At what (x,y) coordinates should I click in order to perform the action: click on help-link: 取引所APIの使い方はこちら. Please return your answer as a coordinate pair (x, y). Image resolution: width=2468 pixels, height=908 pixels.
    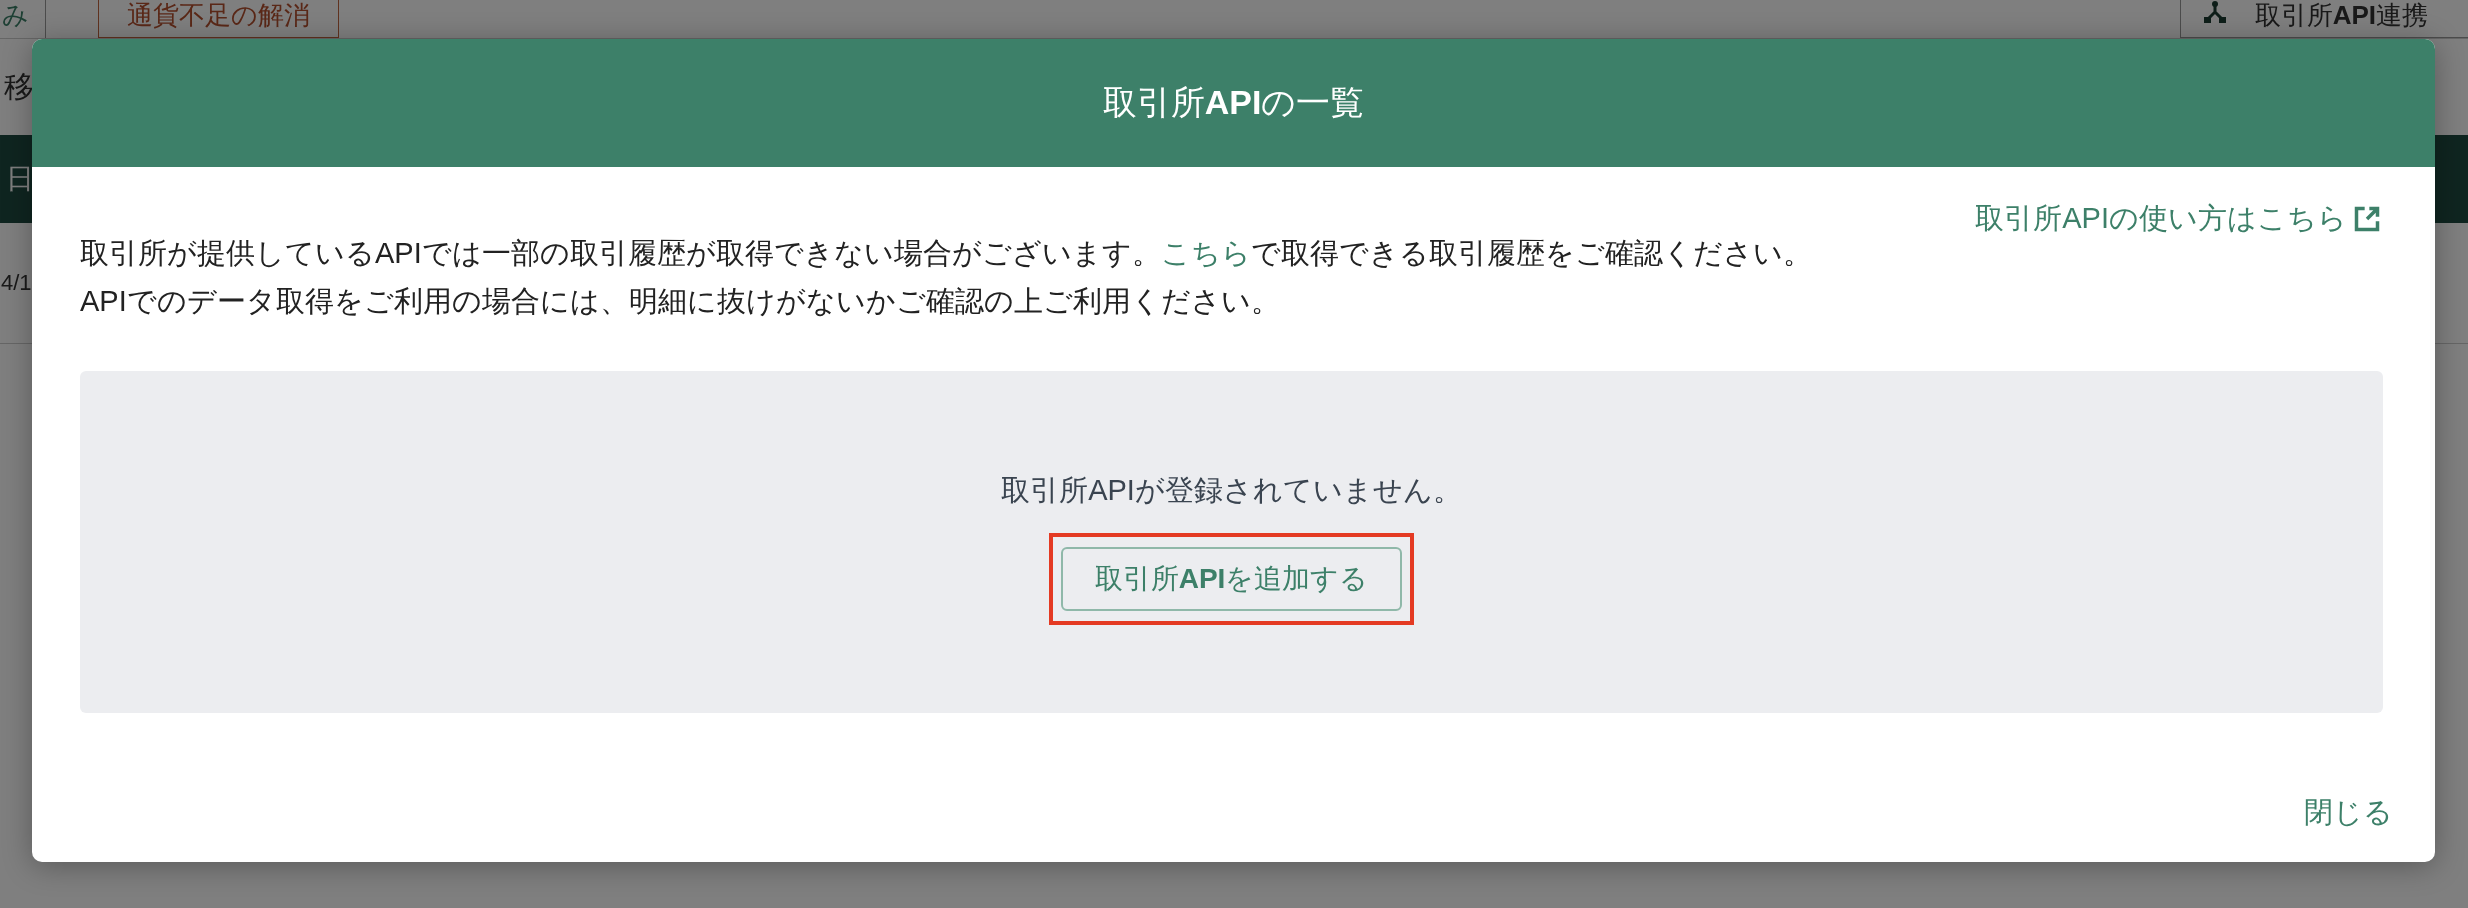
    Looking at the image, I should click on (2161, 219).